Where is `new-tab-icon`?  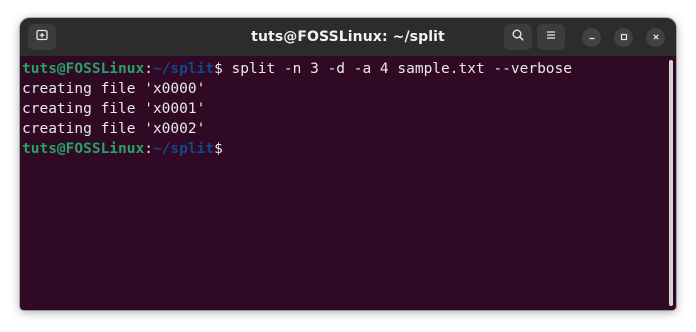
new-tab-icon is located at coordinates (42, 37).